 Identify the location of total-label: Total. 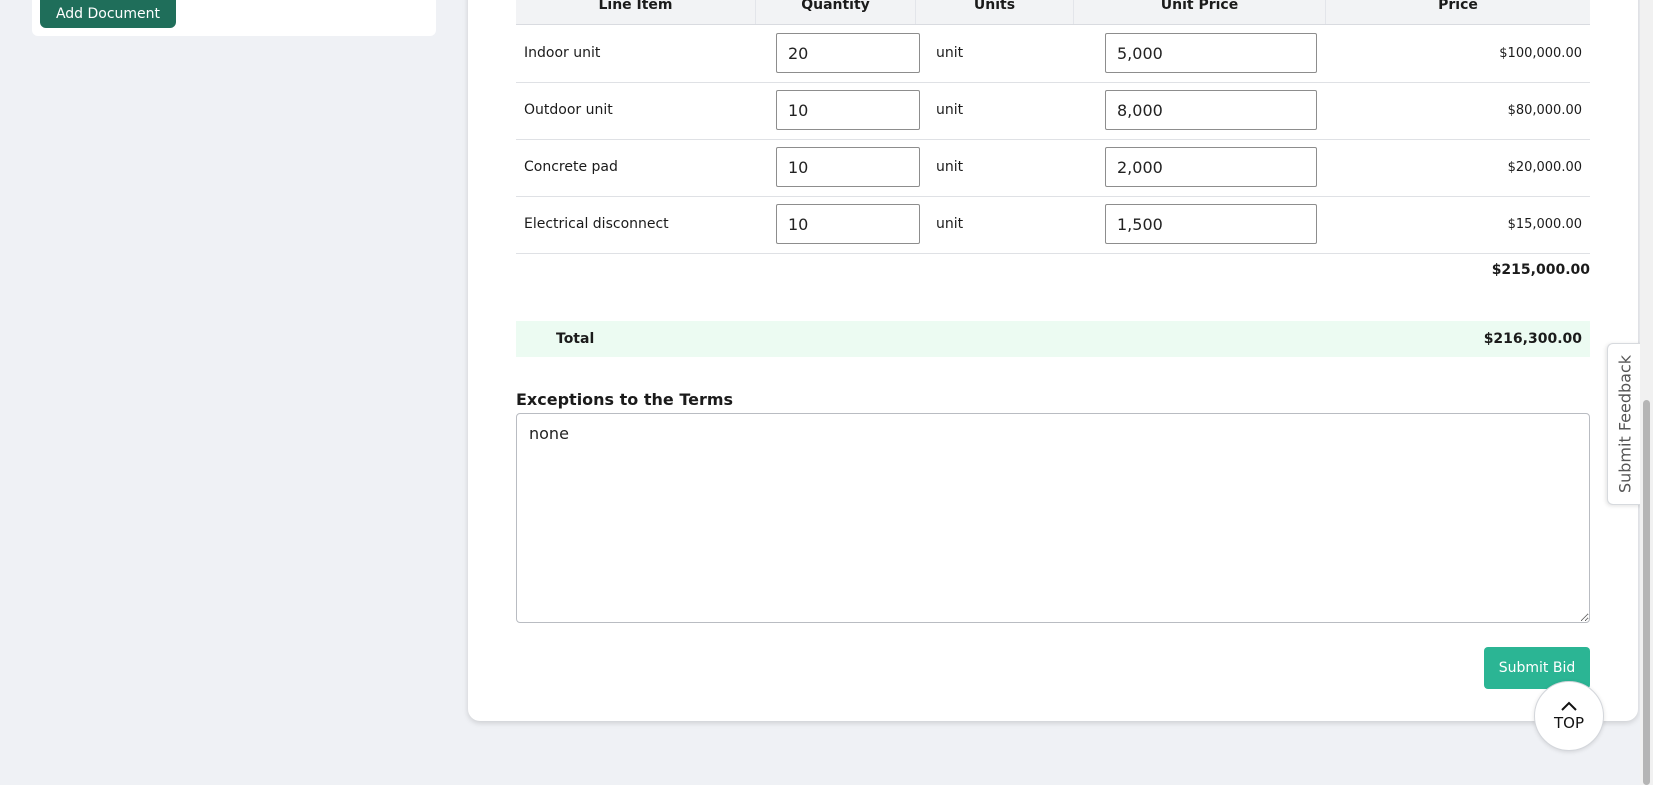
(575, 339).